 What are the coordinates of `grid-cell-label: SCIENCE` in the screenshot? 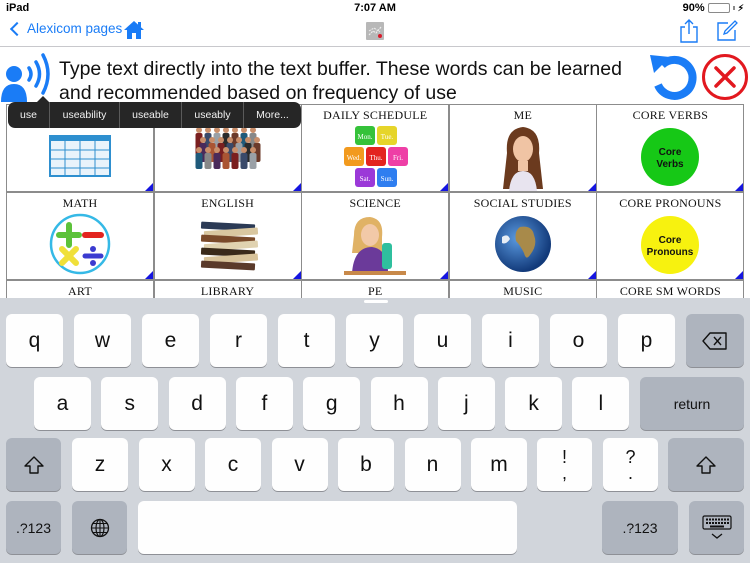 It's located at (375, 203).